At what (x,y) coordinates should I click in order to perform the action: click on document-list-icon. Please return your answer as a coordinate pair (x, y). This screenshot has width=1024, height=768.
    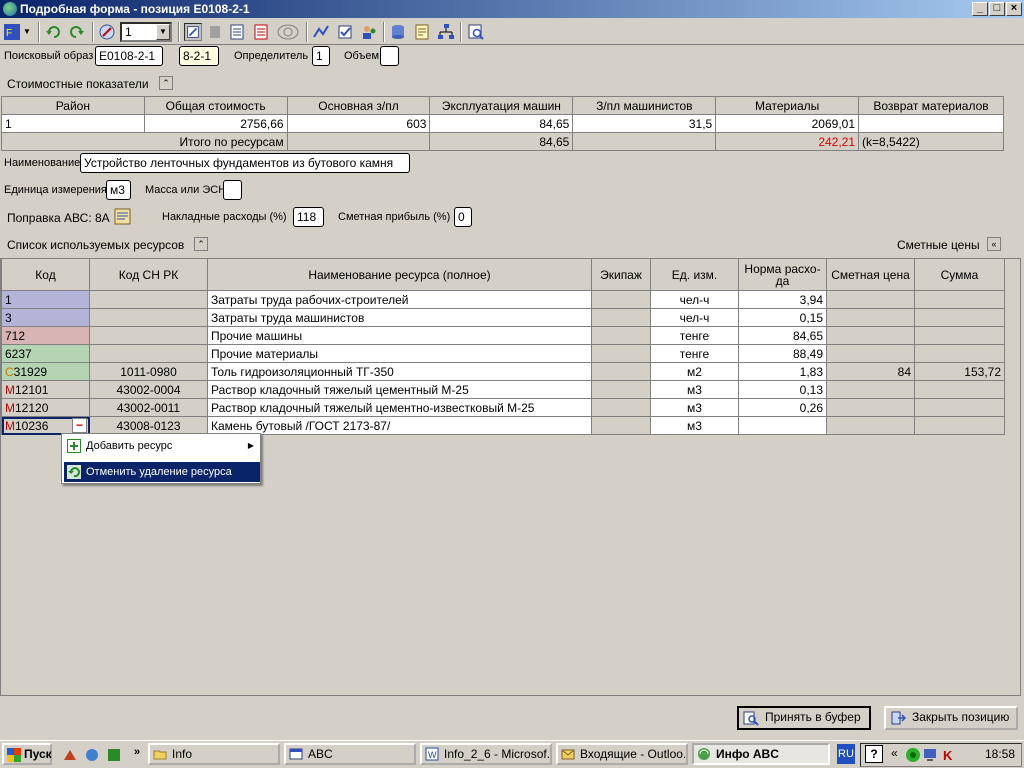
    Looking at the image, I should click on (237, 32).